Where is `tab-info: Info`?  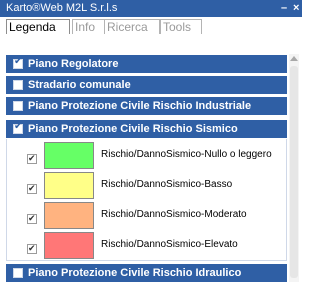
tab-info: Info is located at coordinates (89, 26).